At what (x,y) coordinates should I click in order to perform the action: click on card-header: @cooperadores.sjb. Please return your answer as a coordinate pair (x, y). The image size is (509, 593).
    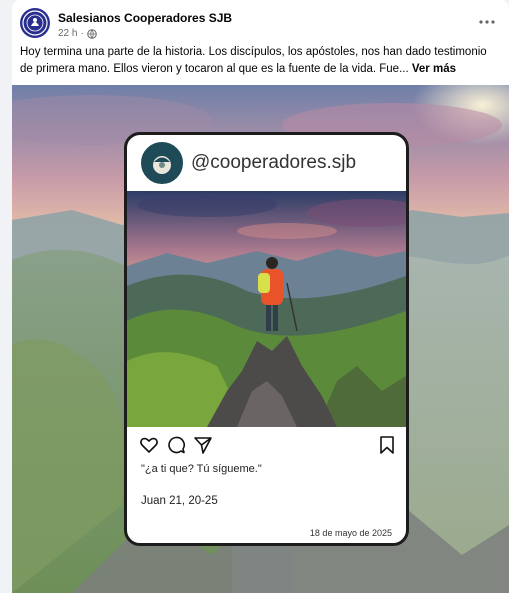
    Looking at the image, I should click on (266, 163).